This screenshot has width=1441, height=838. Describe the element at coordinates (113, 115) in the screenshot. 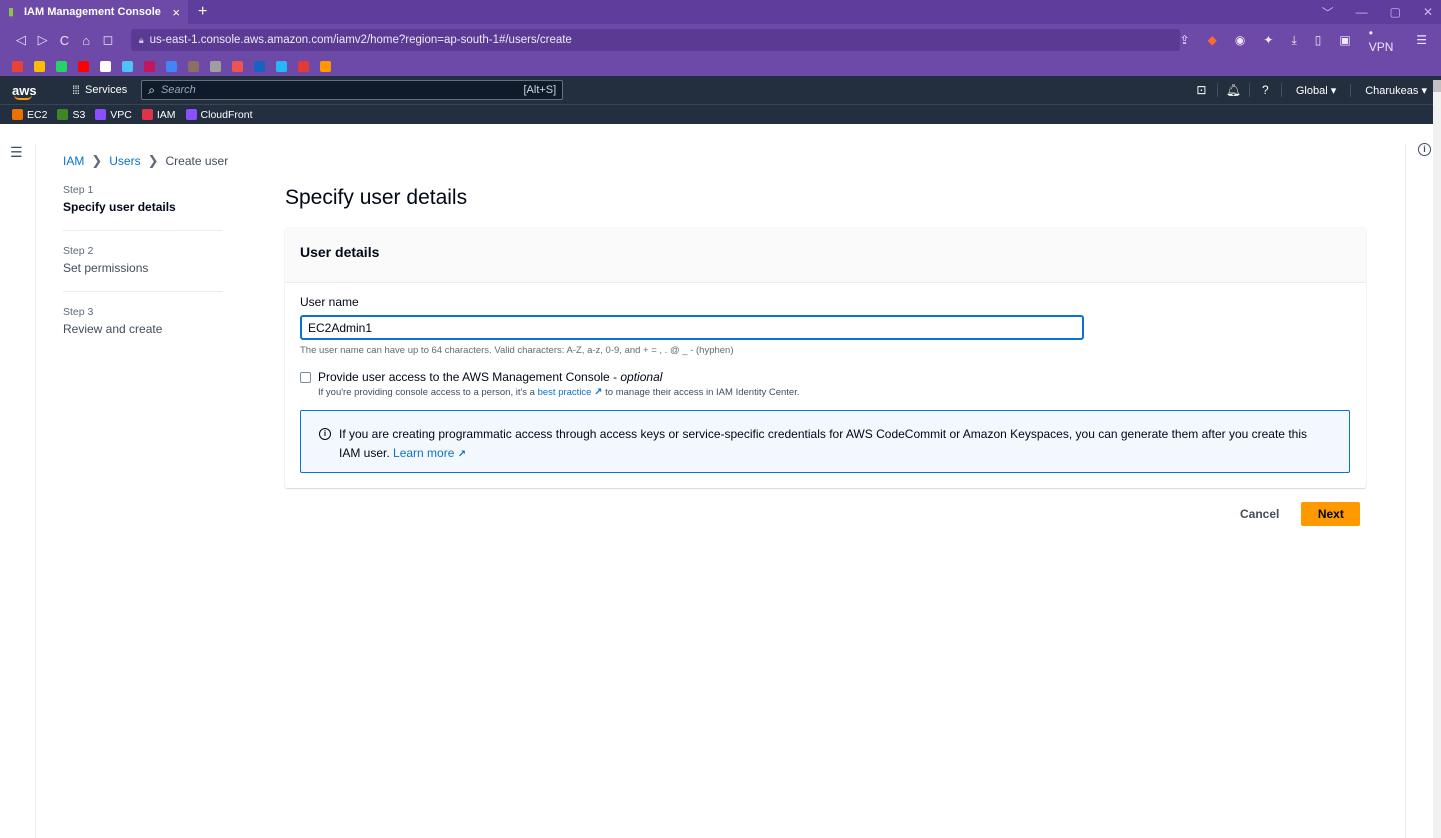

I see `favorite-vpc: VPC` at that location.